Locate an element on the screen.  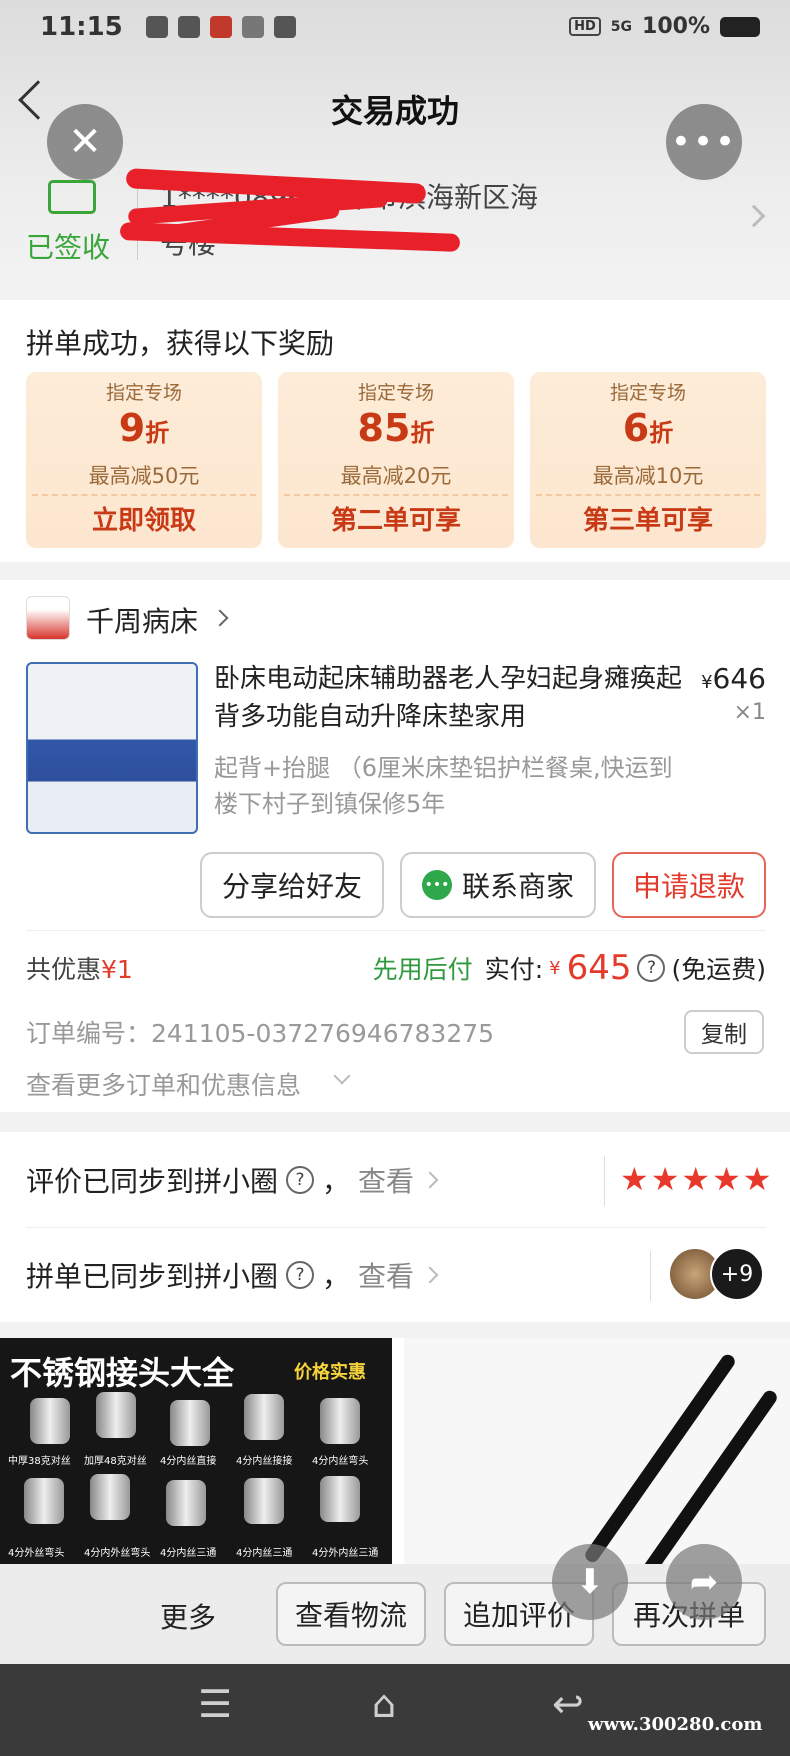
review-sync-label: 评价已同步到拼小圈 ? ， 查看 is located at coordinates (232, 1180).